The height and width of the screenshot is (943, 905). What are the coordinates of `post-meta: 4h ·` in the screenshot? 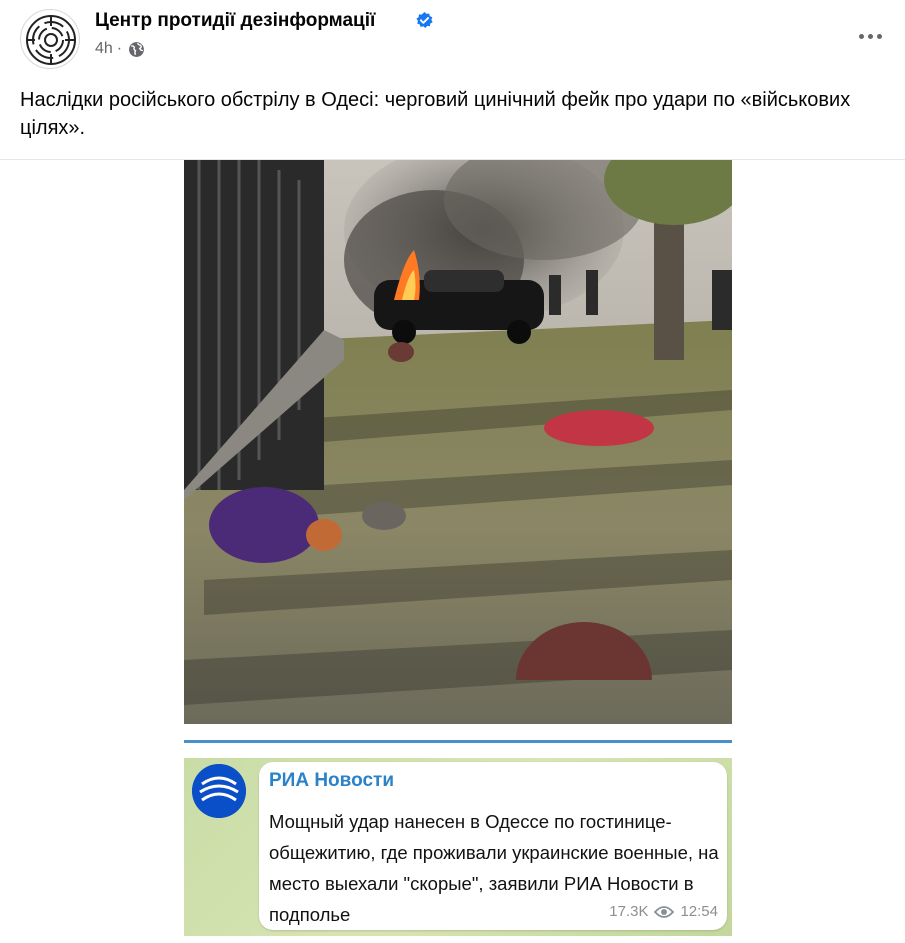 It's located at (120, 49).